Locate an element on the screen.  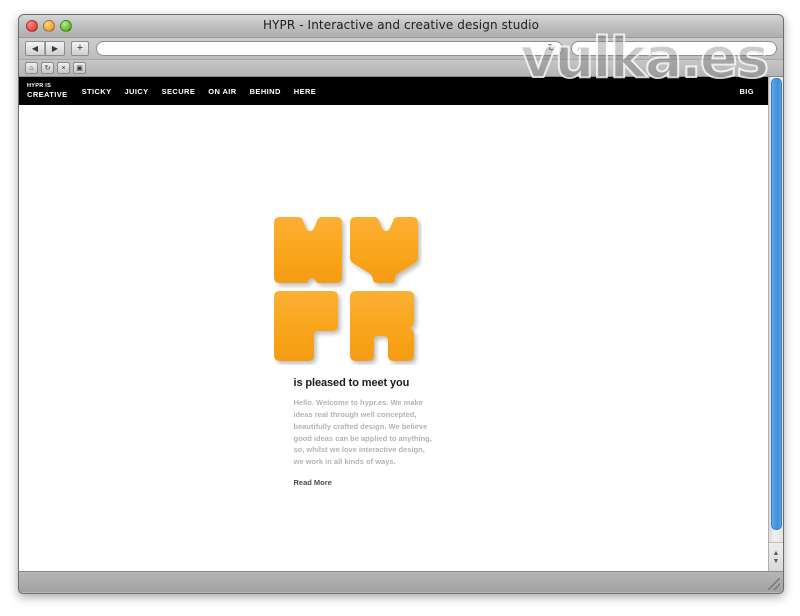
hypr-logo is located at coordinates (346, 289).